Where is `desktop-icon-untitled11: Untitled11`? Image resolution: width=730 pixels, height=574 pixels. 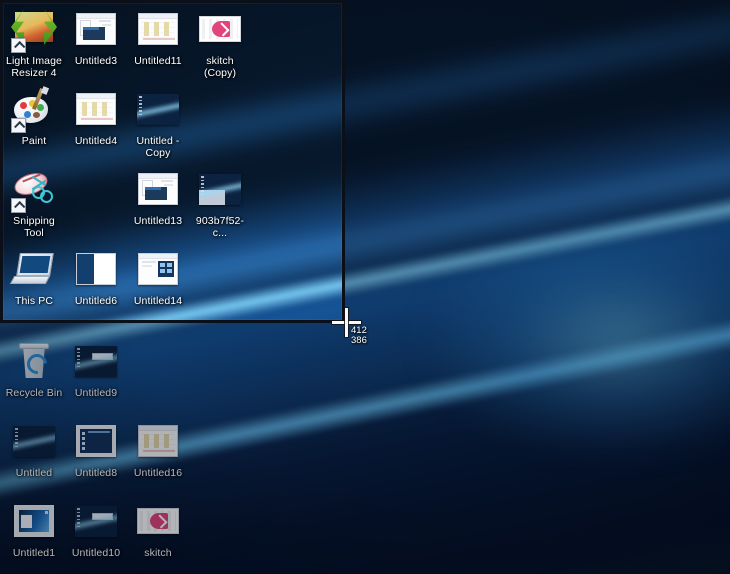 desktop-icon-untitled11: Untitled11 is located at coordinates (158, 37).